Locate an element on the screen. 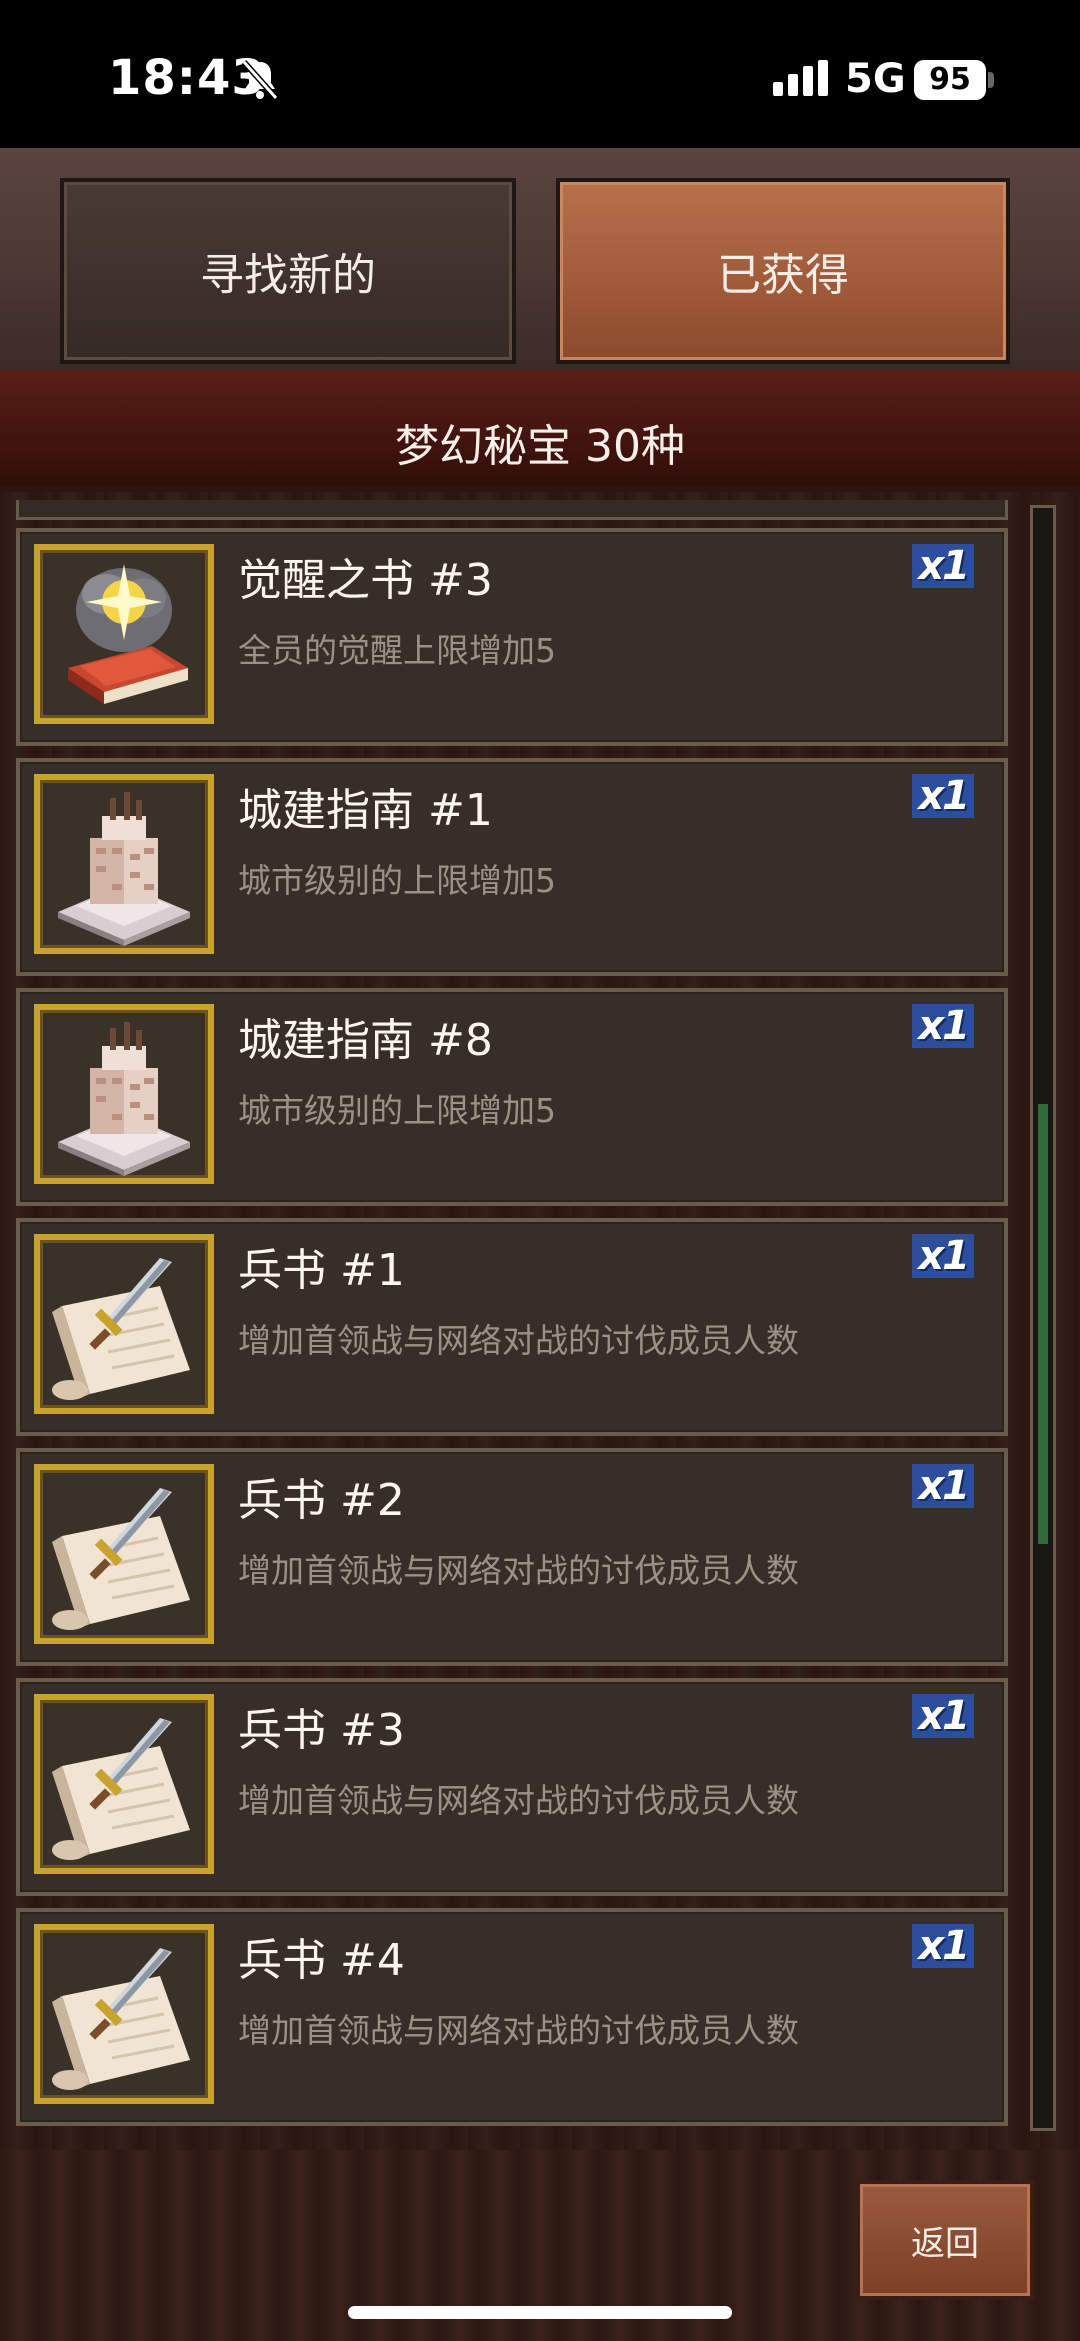 This screenshot has width=1080, height=2341. list-item: 城建指南 #8 城市级别的上限增加5 x1 is located at coordinates (512, 1097).